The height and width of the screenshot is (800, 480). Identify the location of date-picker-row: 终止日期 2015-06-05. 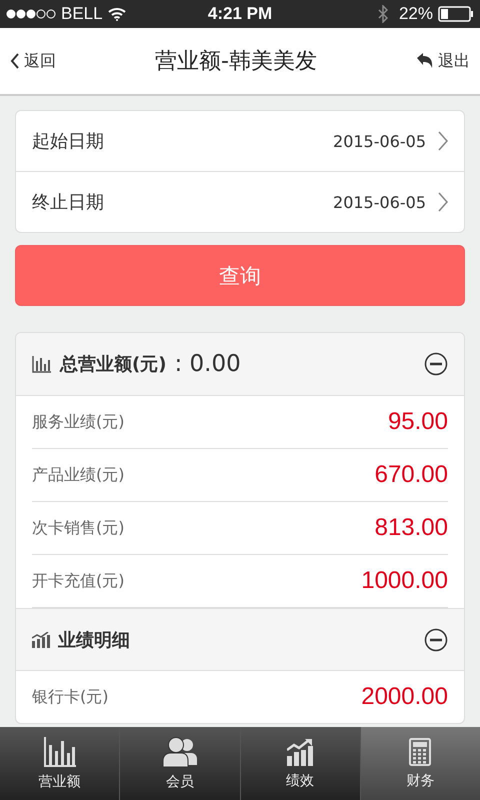
(240, 201).